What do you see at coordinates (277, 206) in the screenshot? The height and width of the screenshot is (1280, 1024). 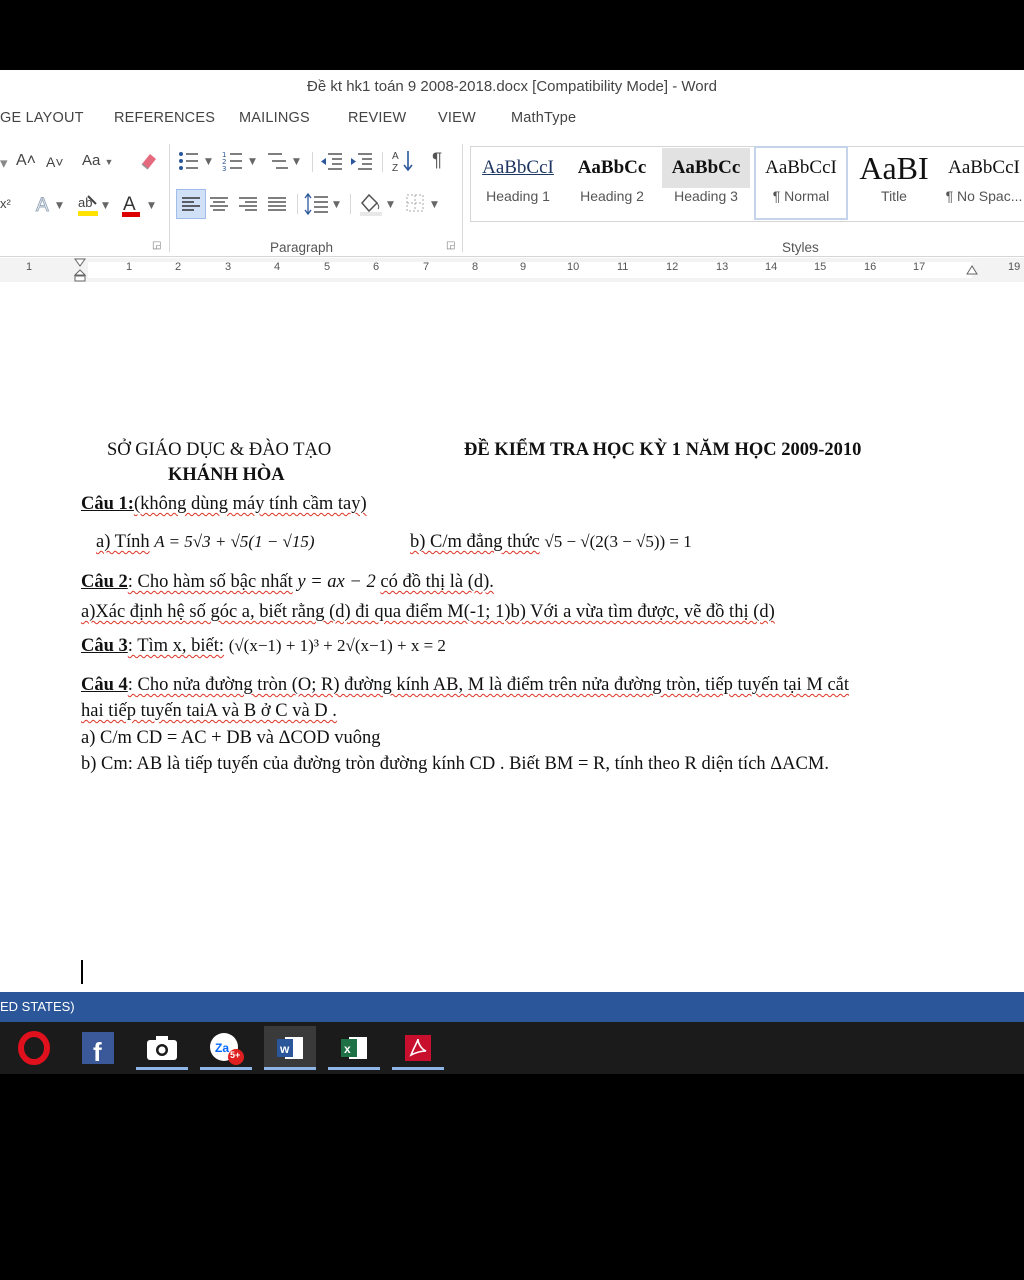 I see `justify-button` at bounding box center [277, 206].